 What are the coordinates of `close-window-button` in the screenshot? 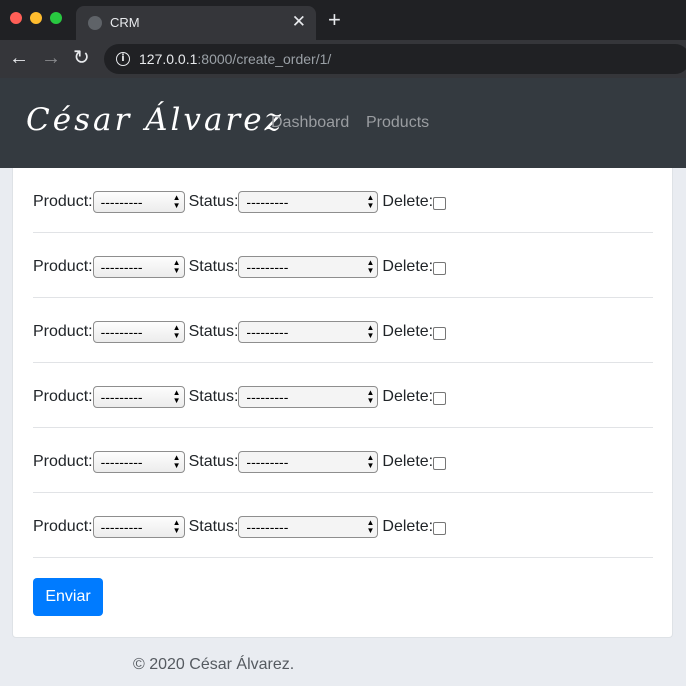 It's located at (16, 18).